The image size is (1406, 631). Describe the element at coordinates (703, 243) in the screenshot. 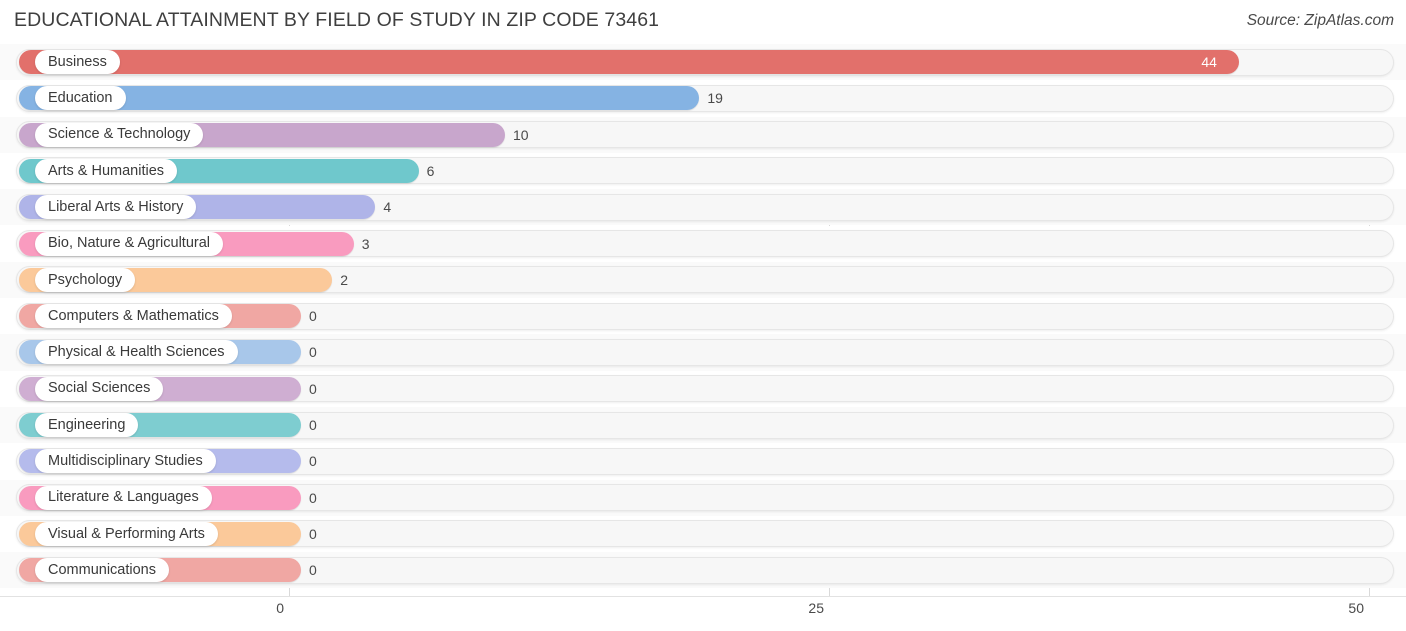

I see `chart-row: Bio, Nature & Agricultural 3` at that location.